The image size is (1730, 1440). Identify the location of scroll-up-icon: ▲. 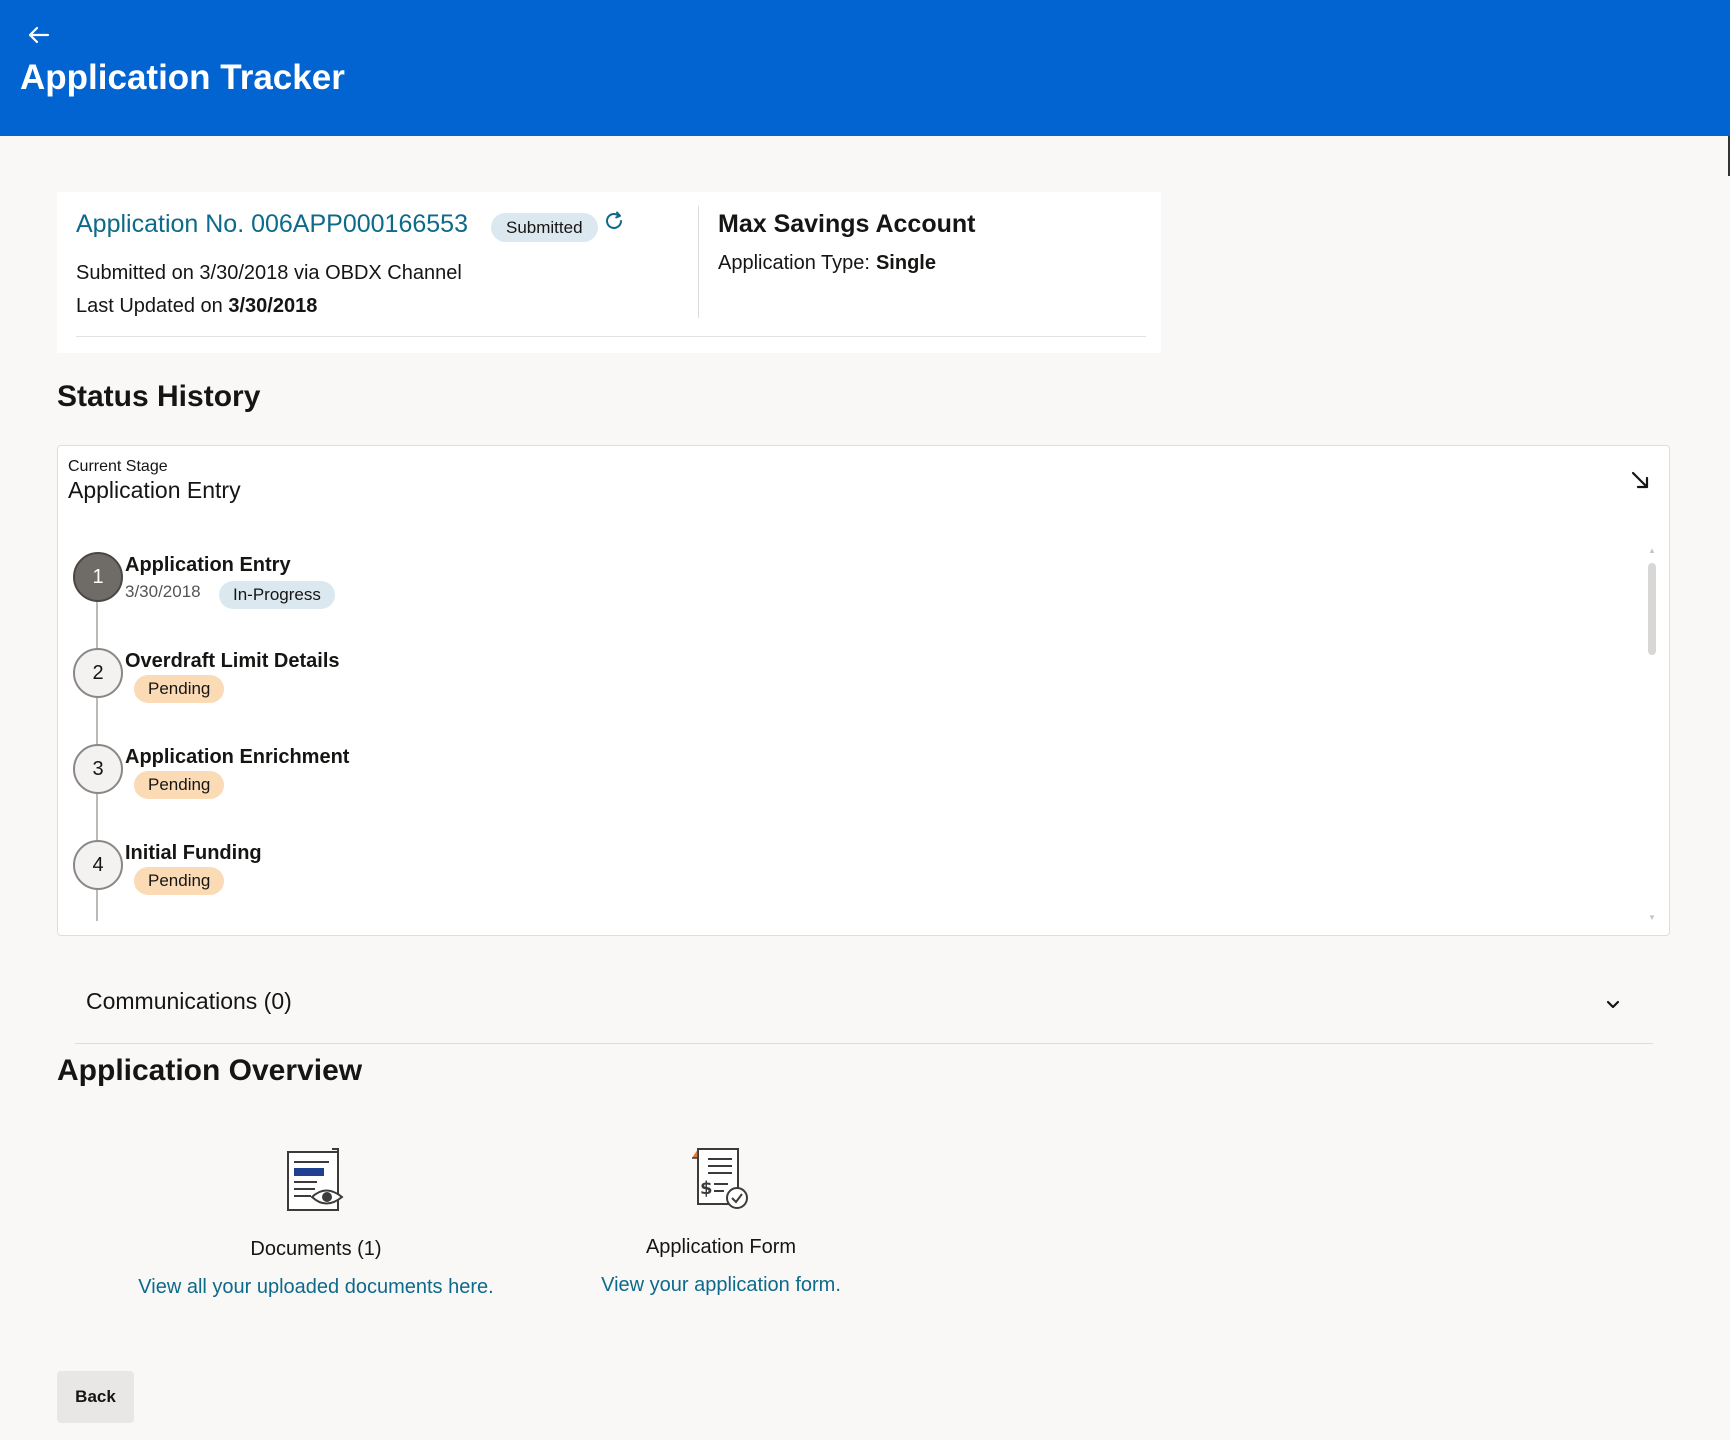
(1652, 550).